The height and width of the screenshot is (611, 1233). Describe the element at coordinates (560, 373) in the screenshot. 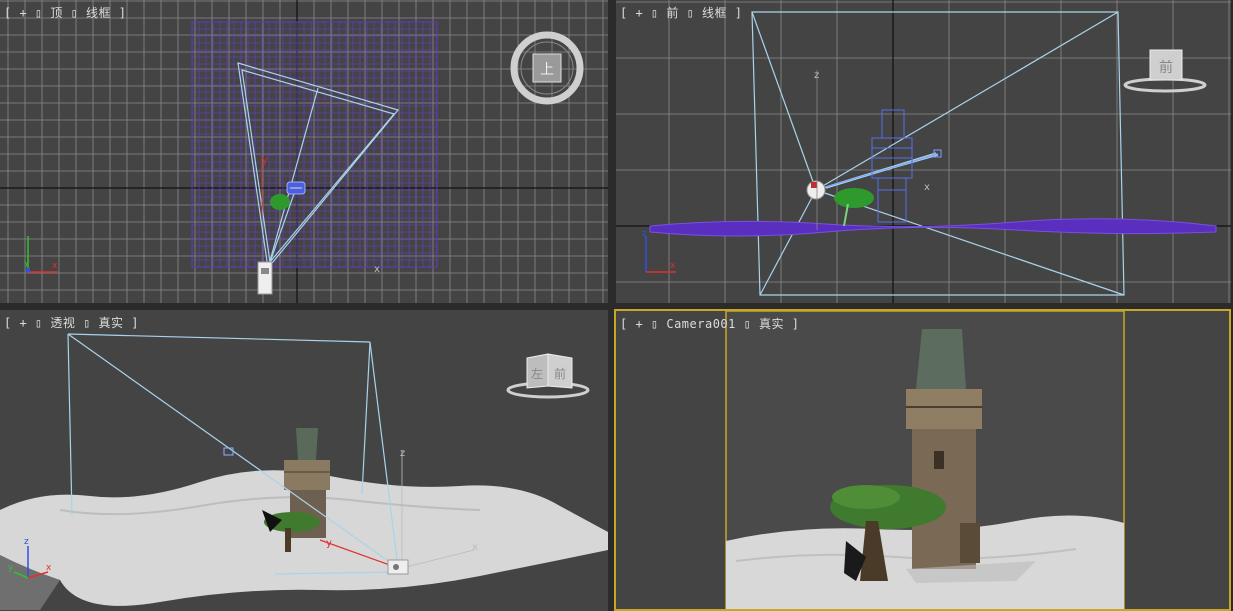

I see `viewcube-front-label: 前` at that location.